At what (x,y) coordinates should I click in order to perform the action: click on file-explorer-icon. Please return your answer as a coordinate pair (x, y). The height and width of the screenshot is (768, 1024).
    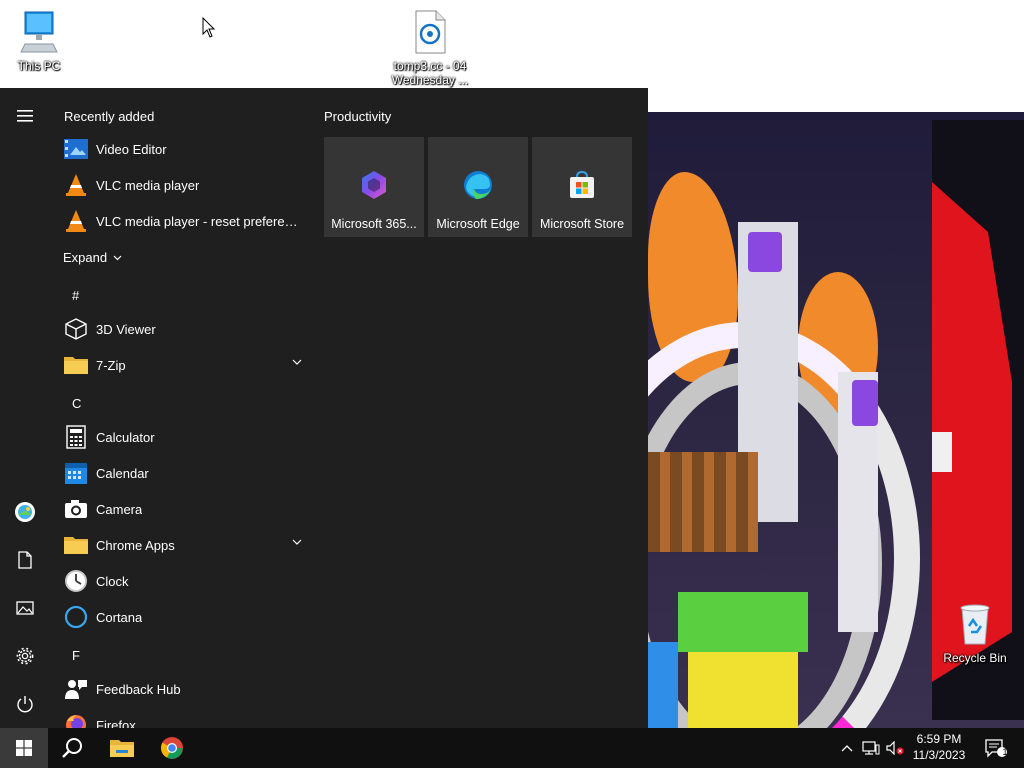
    Looking at the image, I should click on (122, 748).